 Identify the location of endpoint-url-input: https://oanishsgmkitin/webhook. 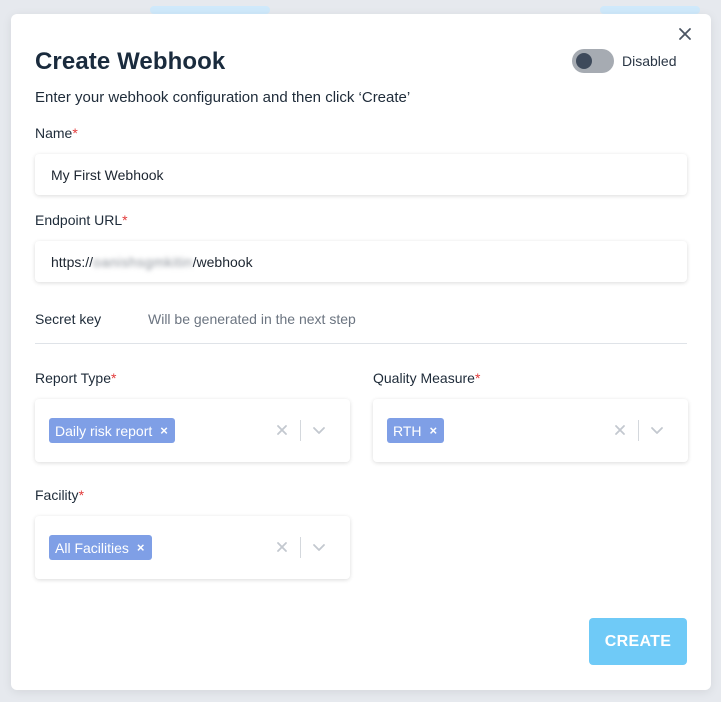
(361, 261).